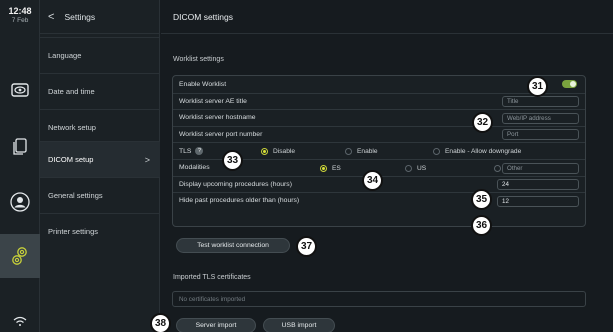 This screenshot has height=332, width=613. Describe the element at coordinates (221, 135) in the screenshot. I see `row-label: Worklist server port number` at that location.